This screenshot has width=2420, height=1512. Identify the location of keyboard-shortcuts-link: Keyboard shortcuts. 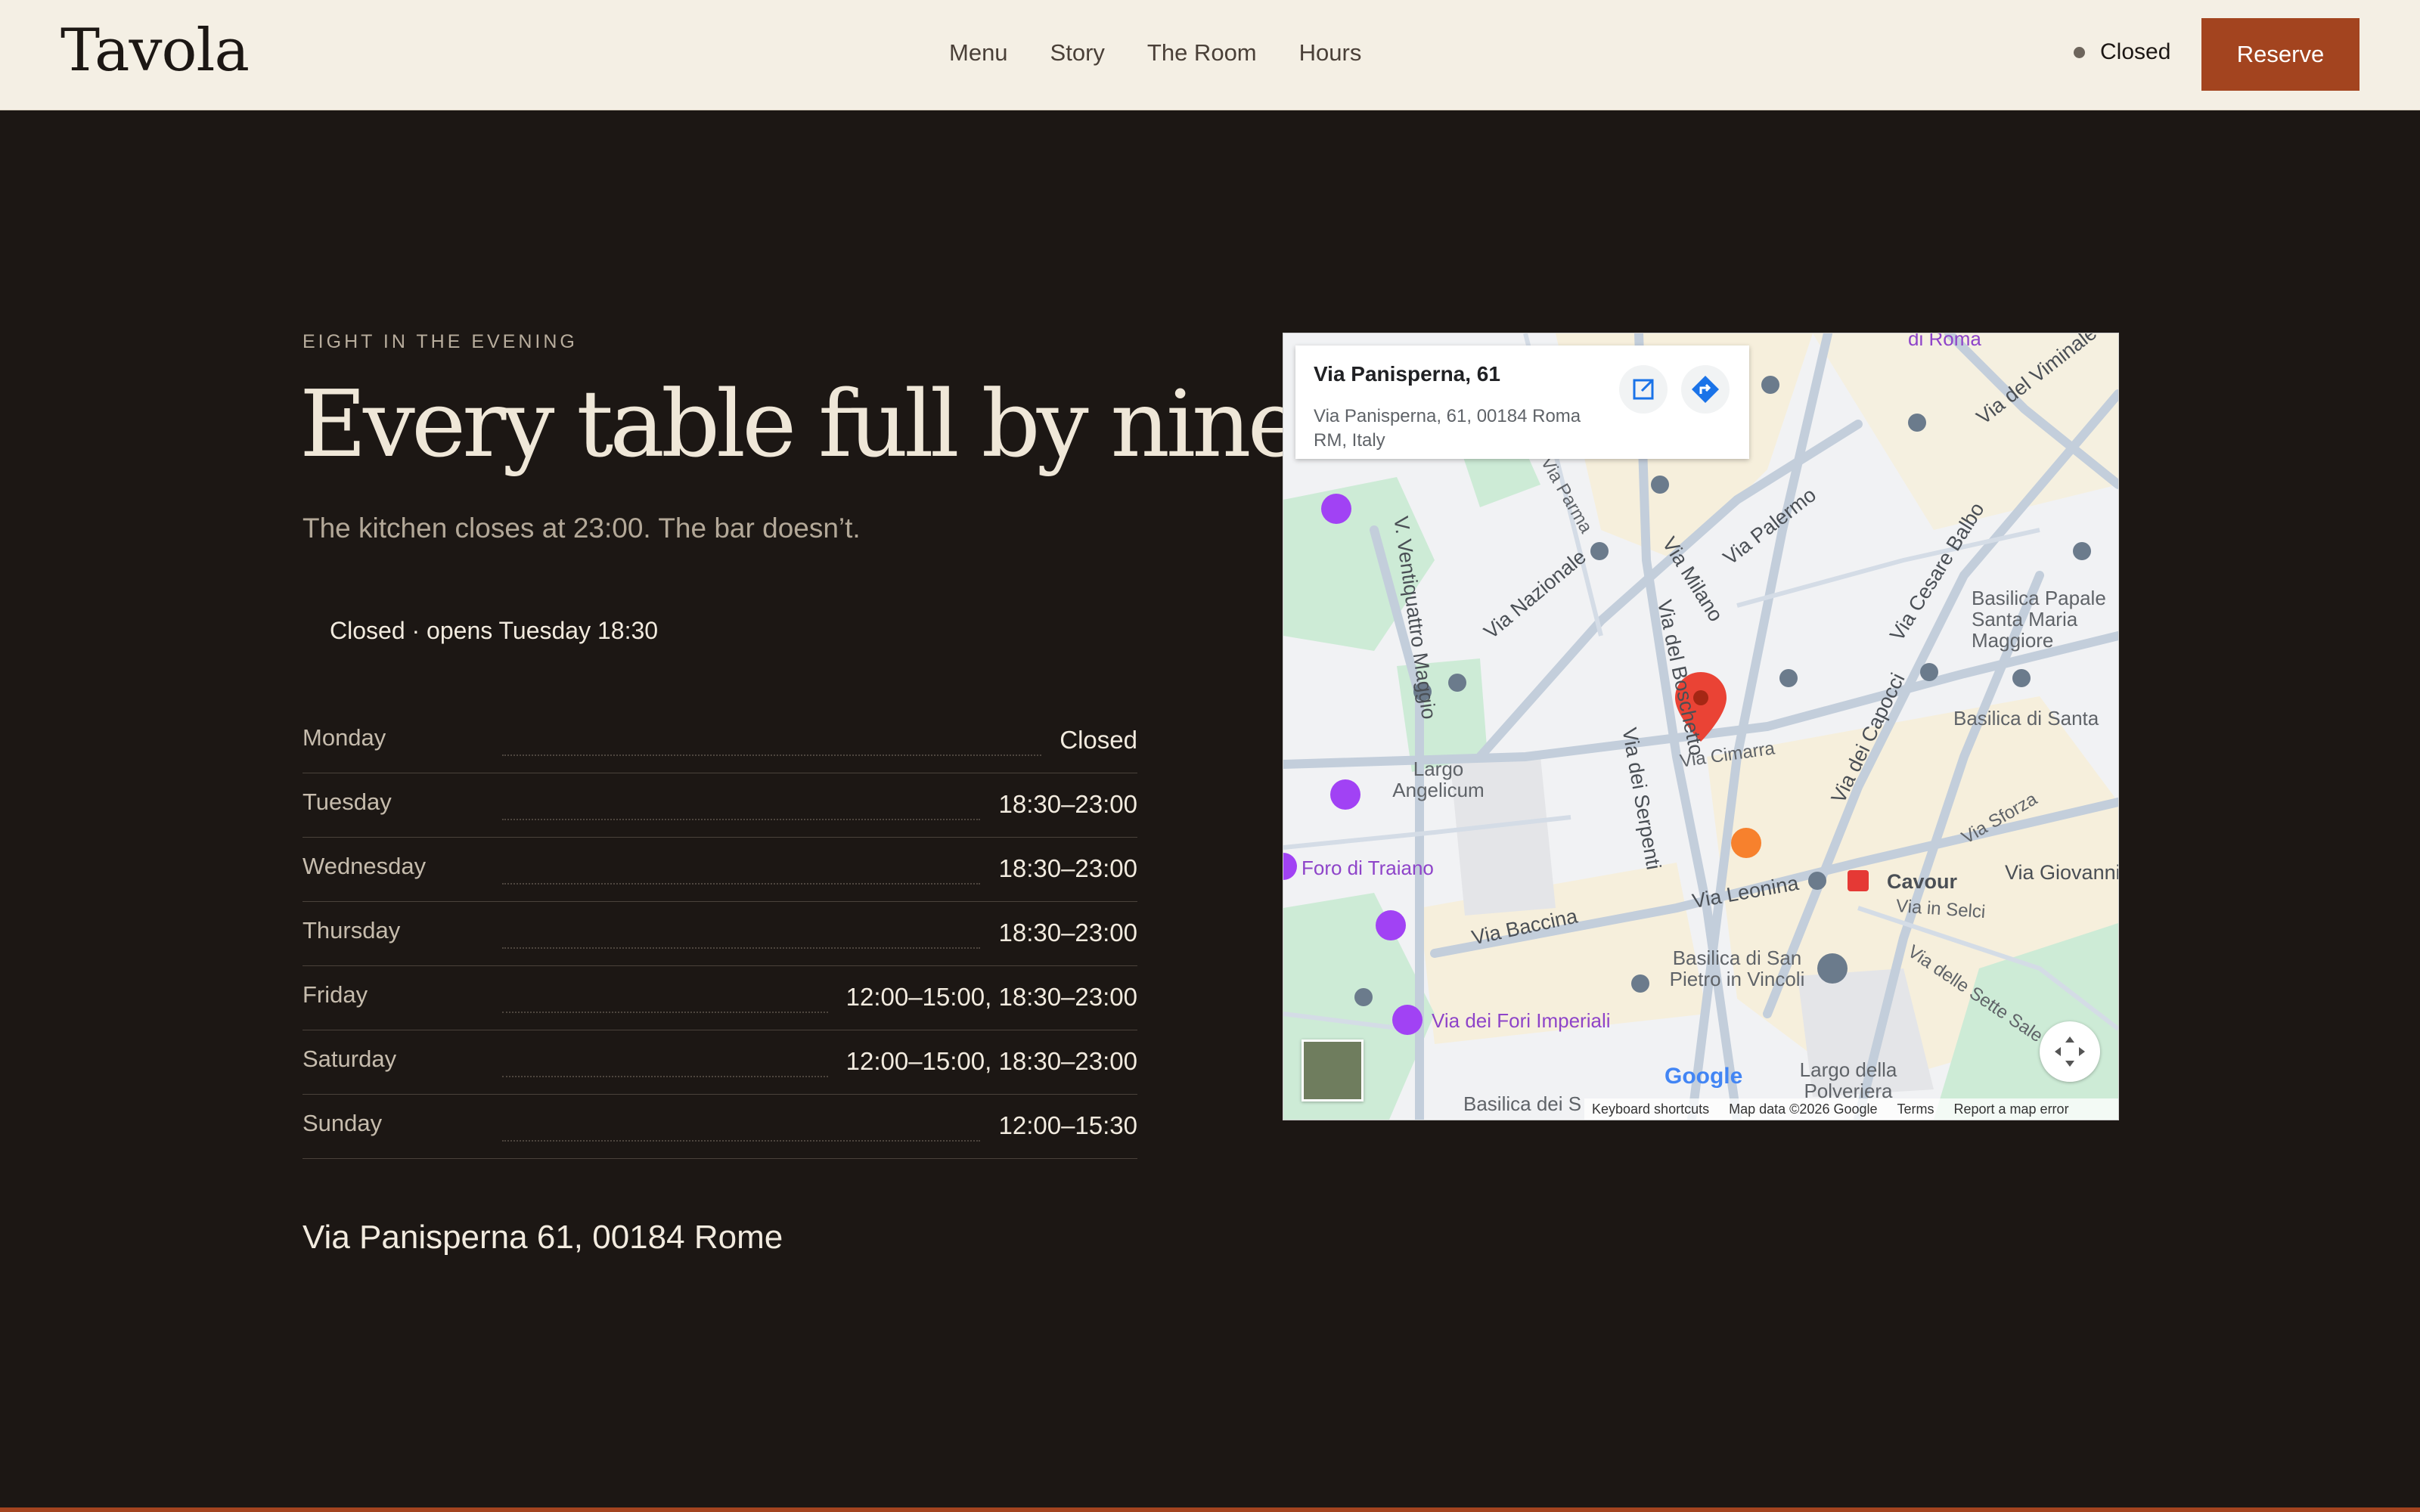
(1650, 1109).